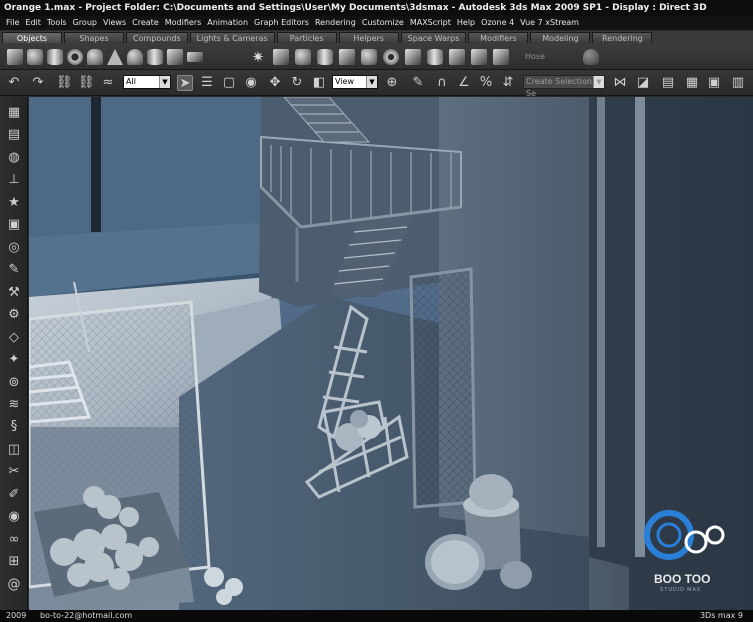 The image size is (753, 622). I want to click on tube-icon, so click(155, 57).